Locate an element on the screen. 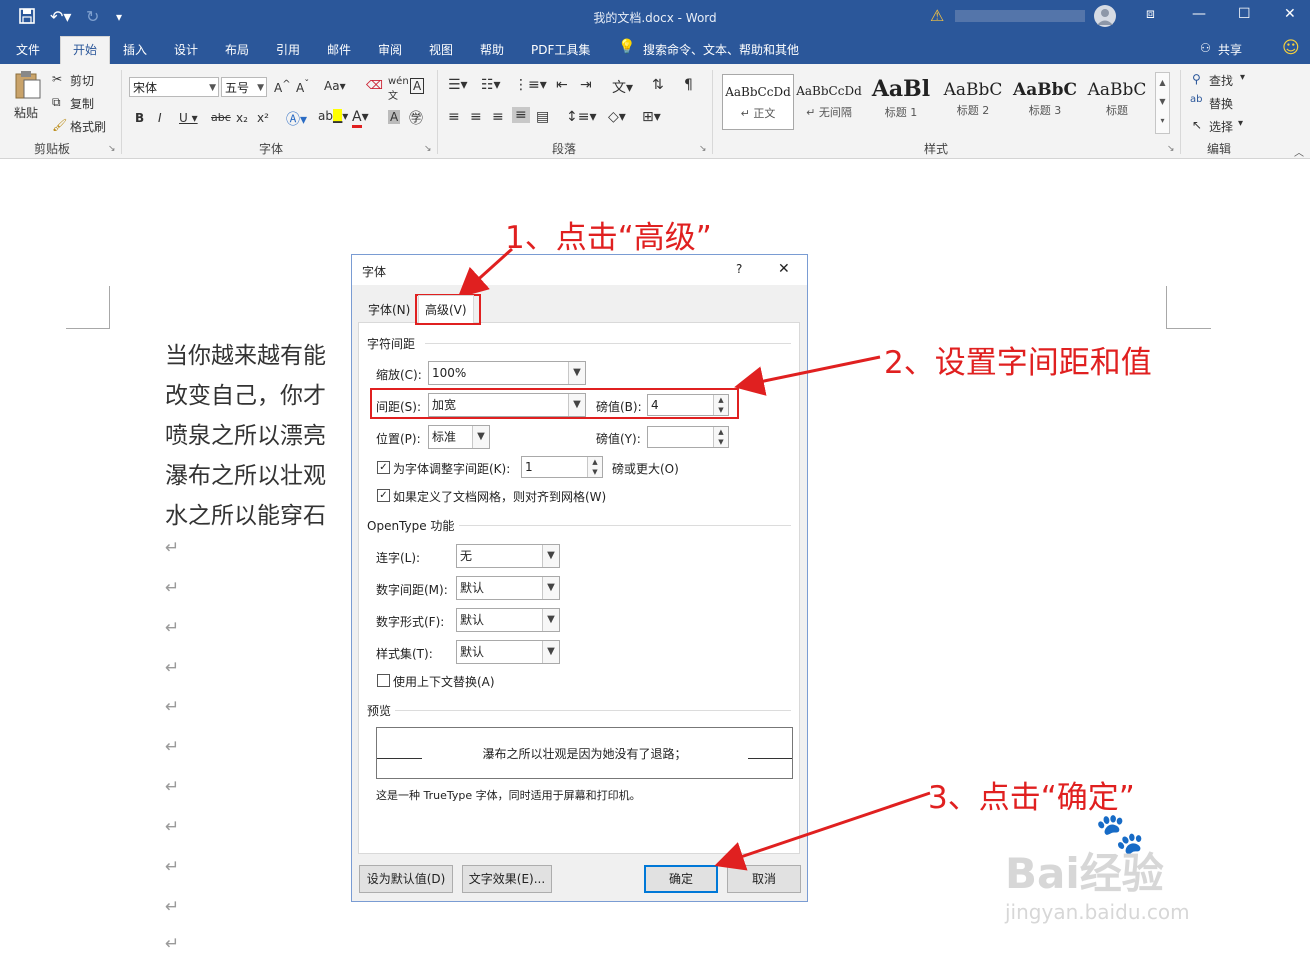  tab-advanced: 高级(V) is located at coordinates (446, 309).